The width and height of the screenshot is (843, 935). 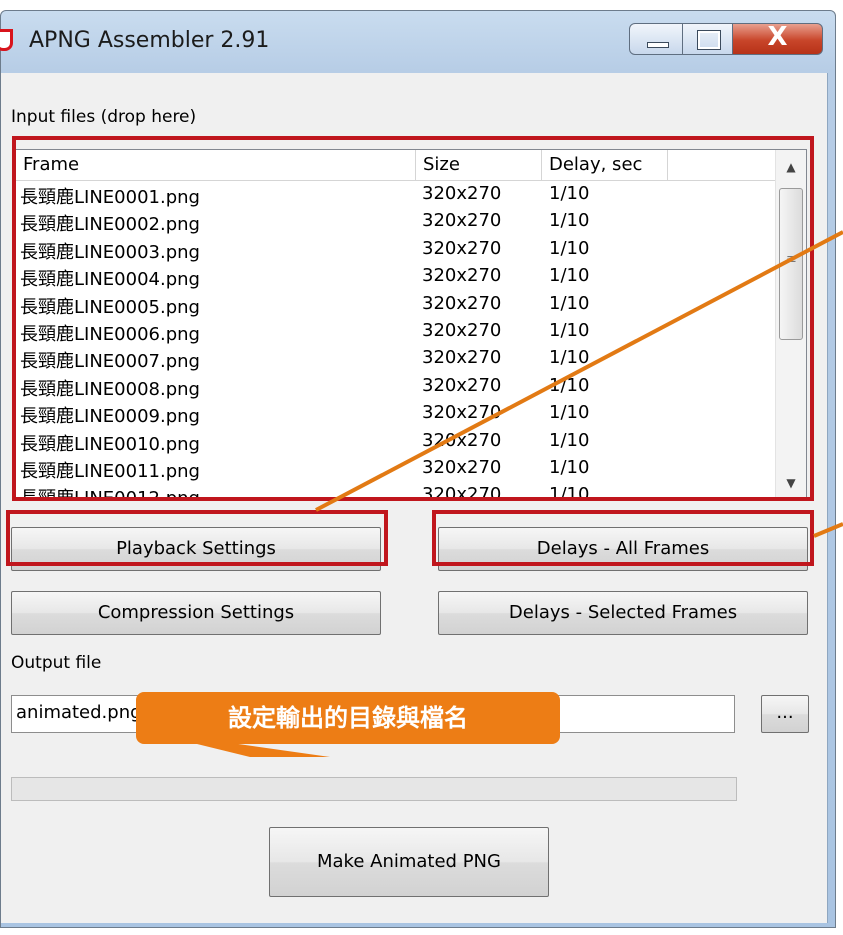 I want to click on pointer-line-delays, so click(x=828, y=530).